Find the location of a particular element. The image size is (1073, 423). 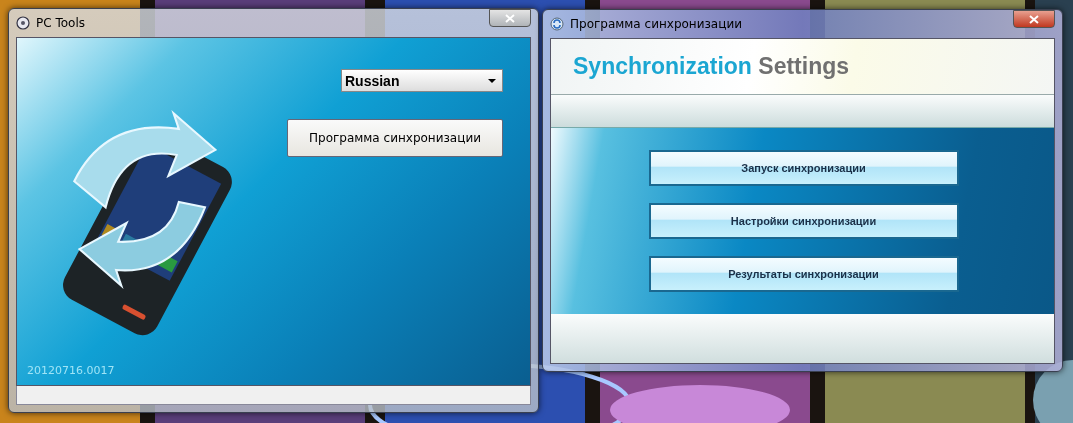

menu-button: Результаты синхронизации is located at coordinates (803, 274).